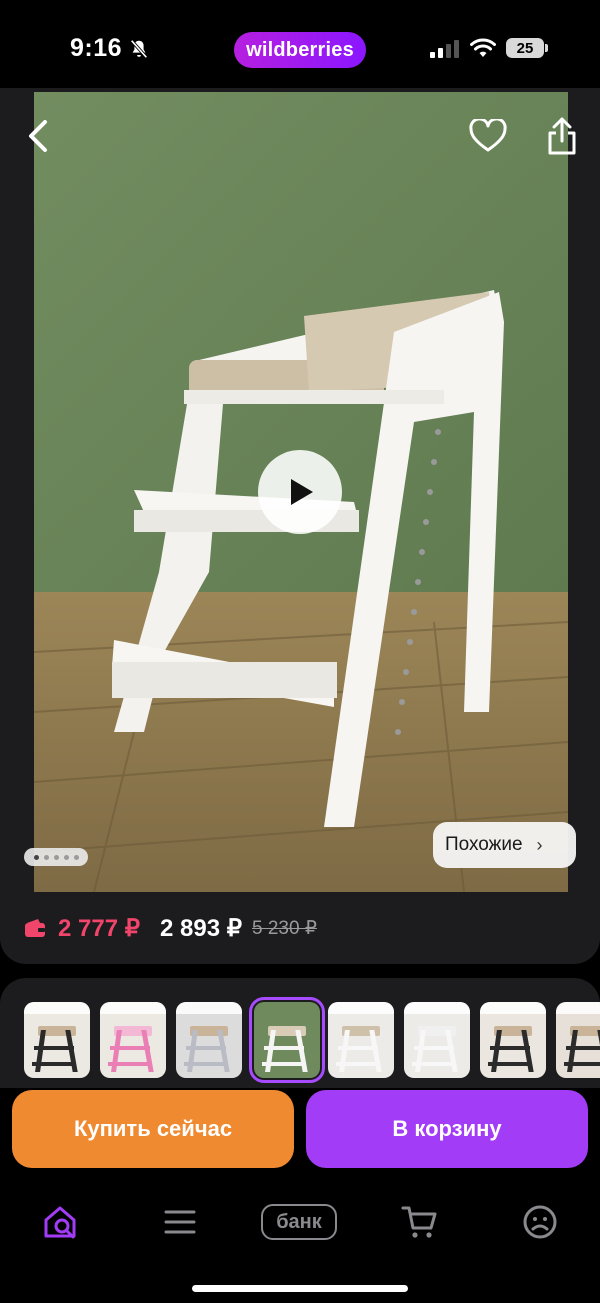 The image size is (600, 1303). I want to click on current-price: 2 893 ₽, so click(201, 928).